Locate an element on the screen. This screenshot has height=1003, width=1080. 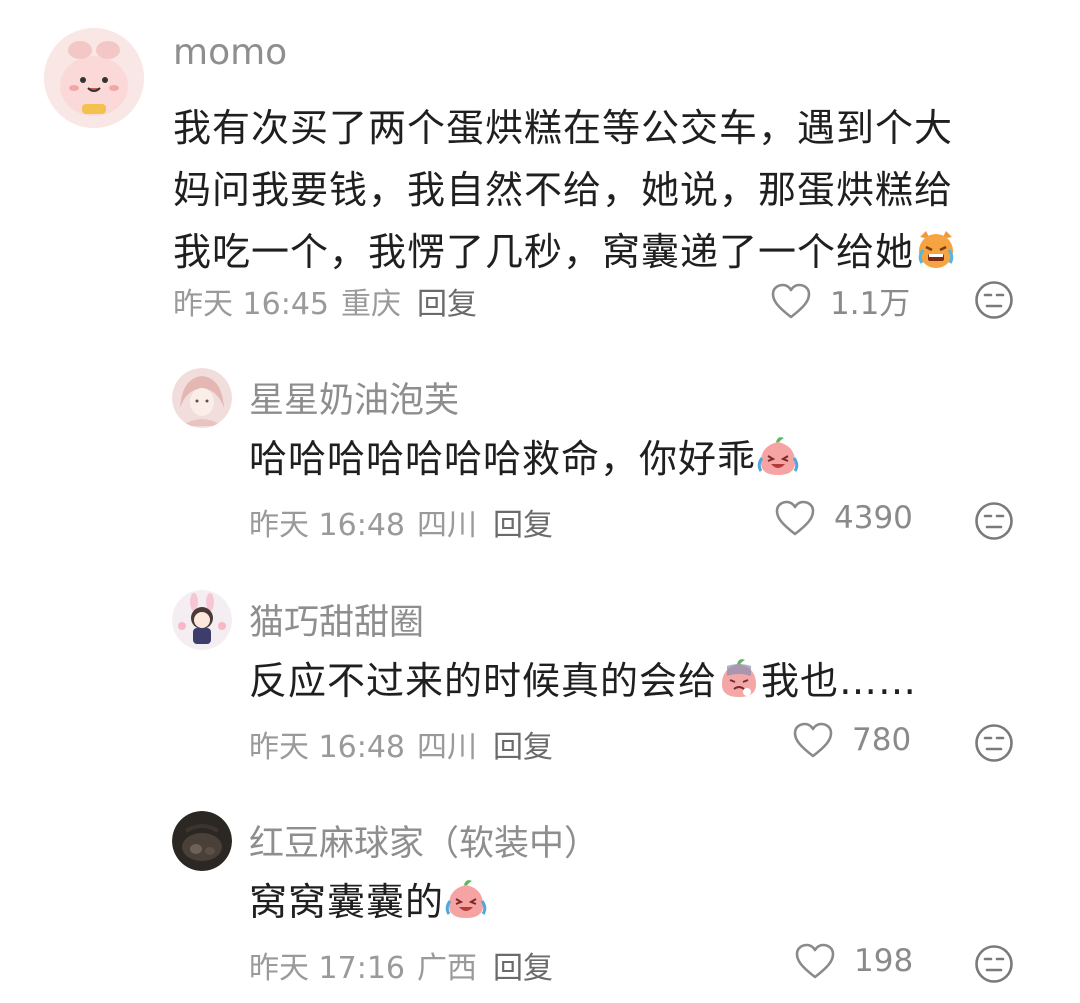
comment-text-line-content: 我吃一个，我愣了几秒，窝囊递了一个给她 is located at coordinates (544, 252).